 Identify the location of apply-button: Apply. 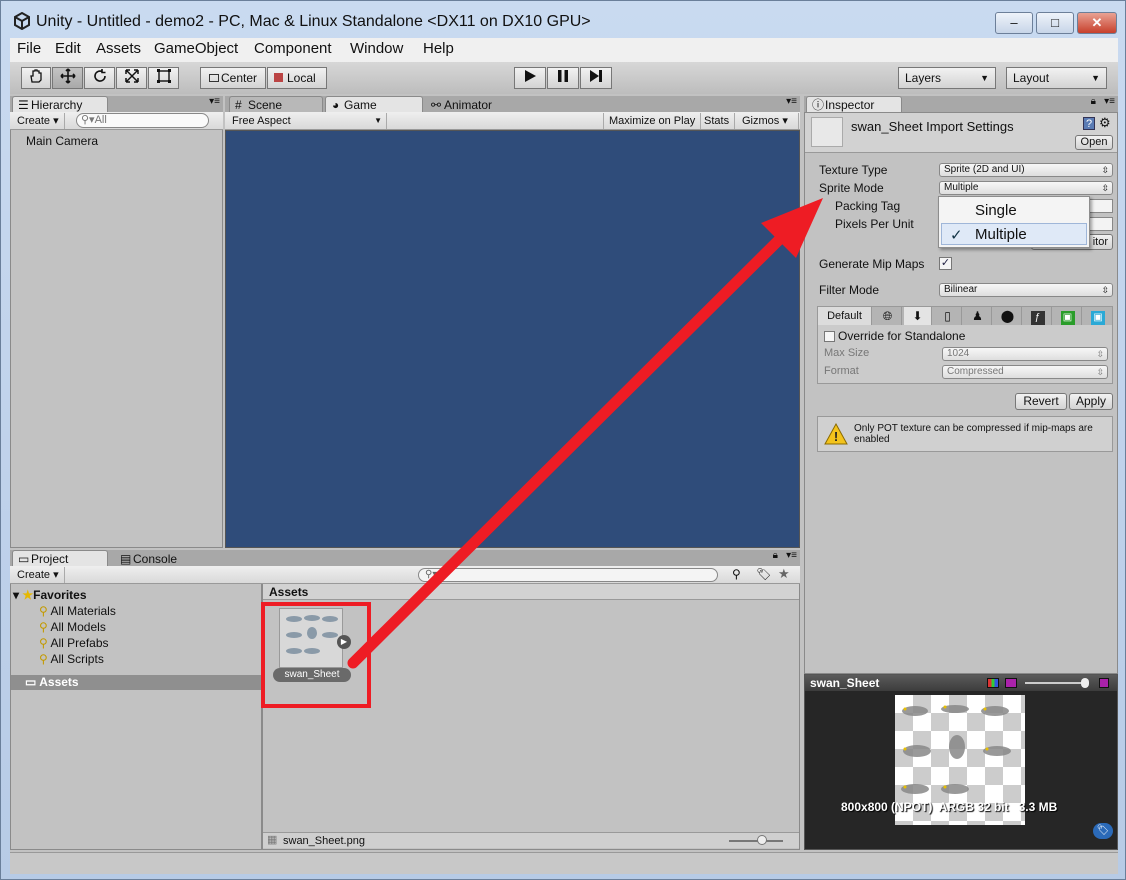
(1091, 401).